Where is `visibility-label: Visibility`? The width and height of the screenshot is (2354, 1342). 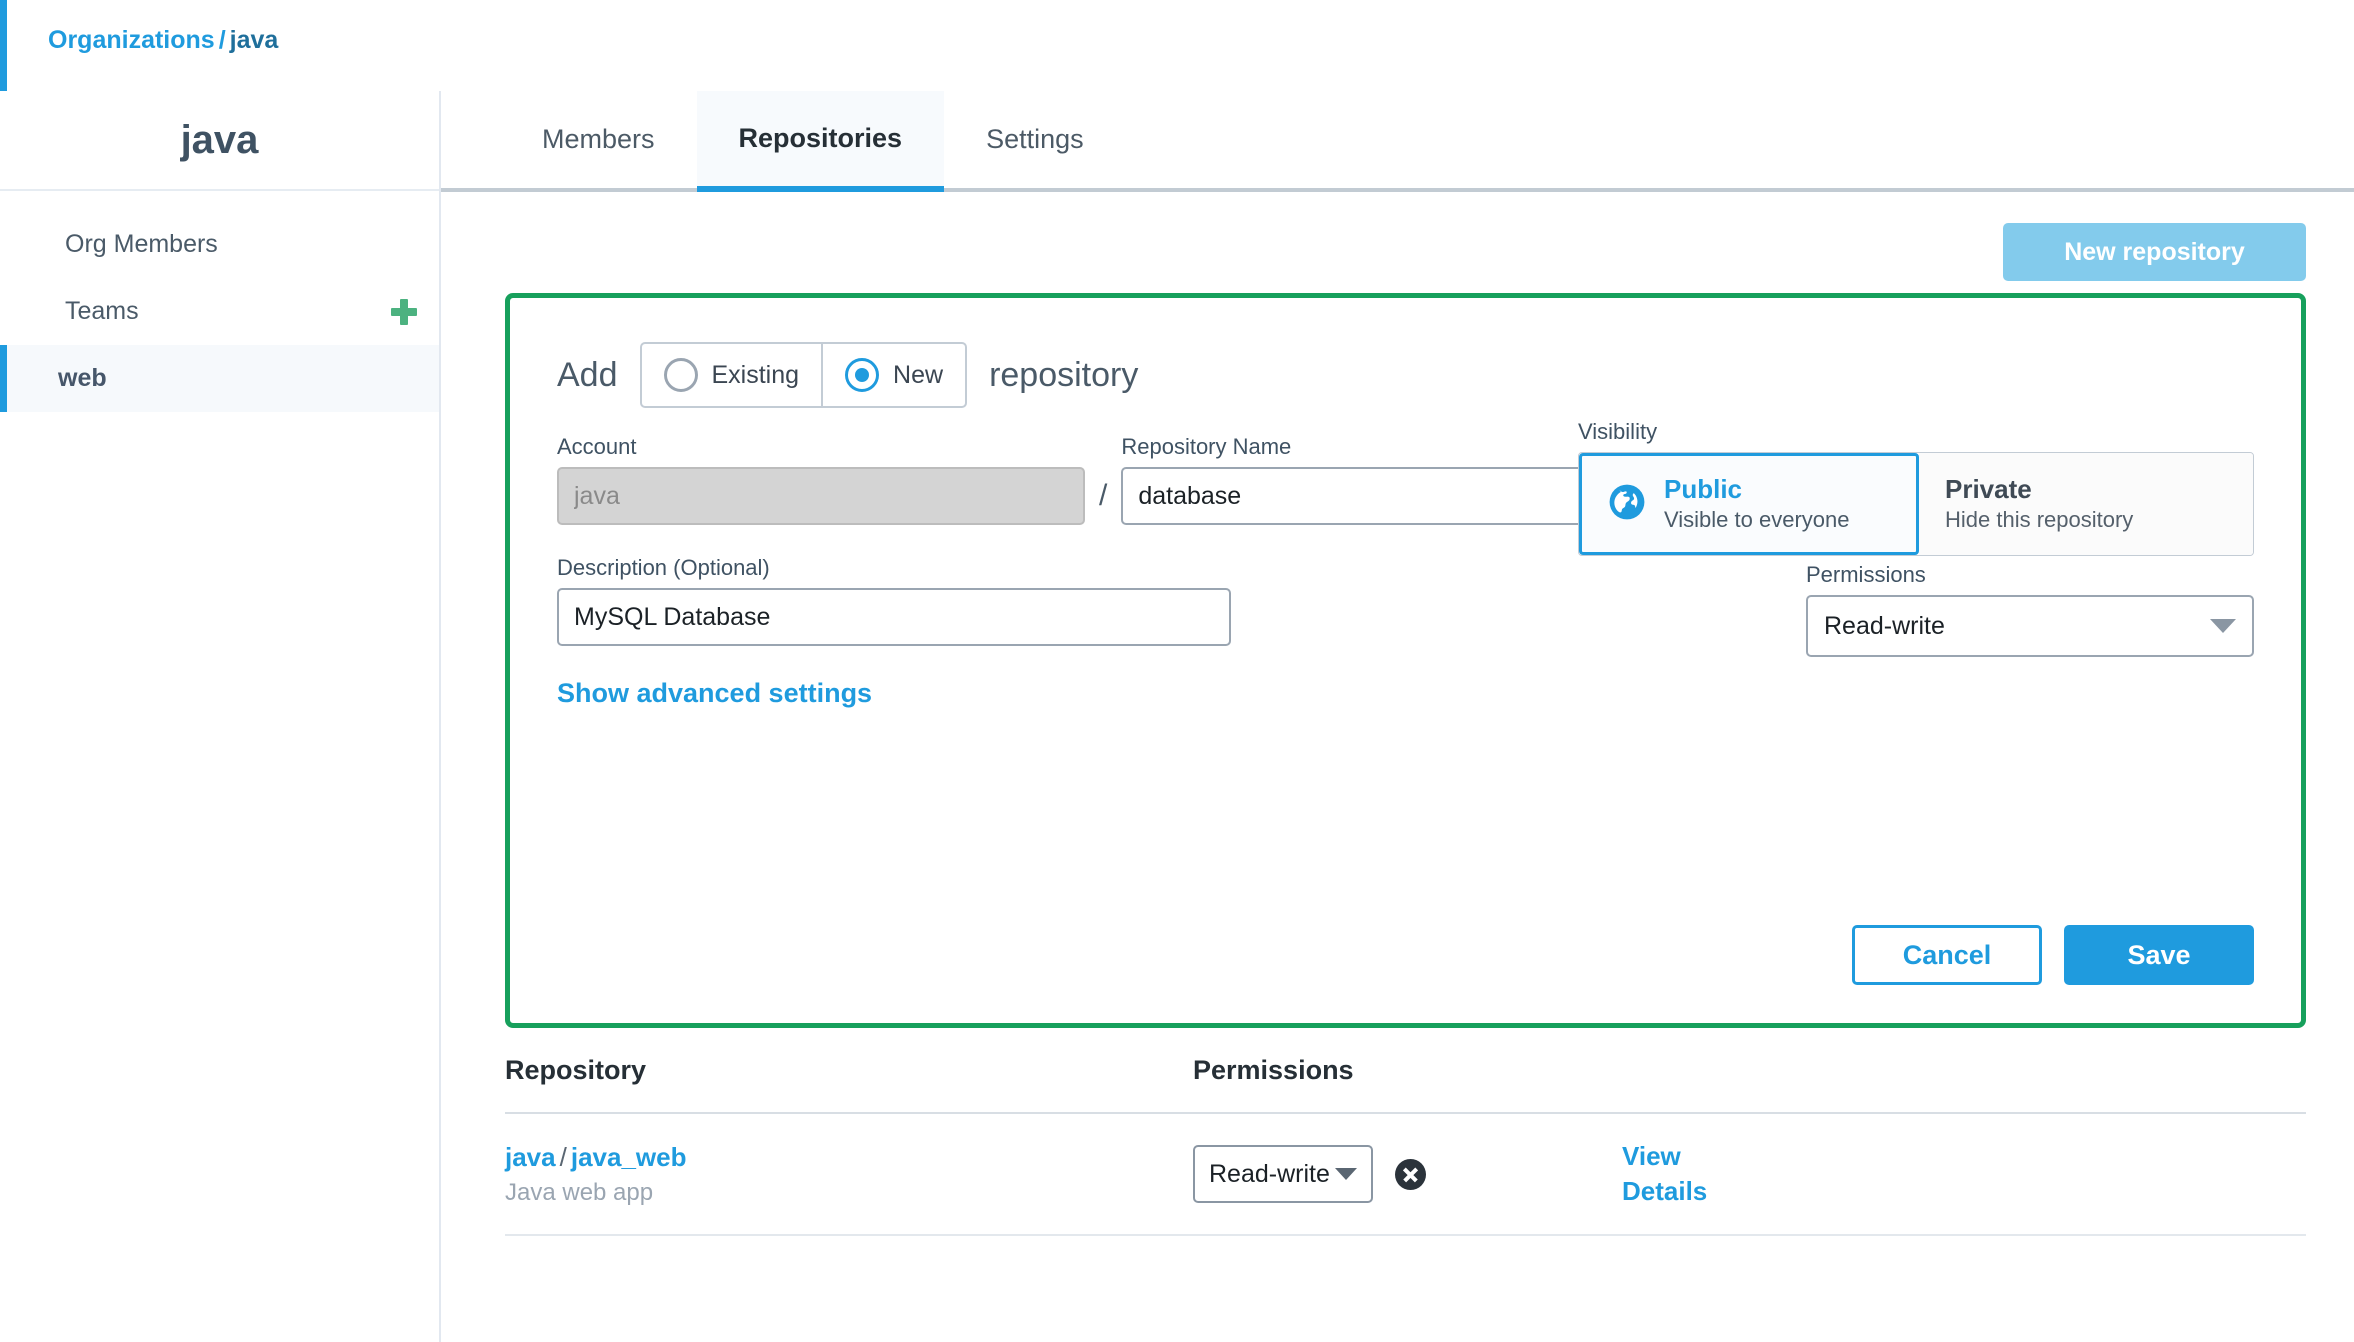
visibility-label: Visibility is located at coordinates (1618, 431).